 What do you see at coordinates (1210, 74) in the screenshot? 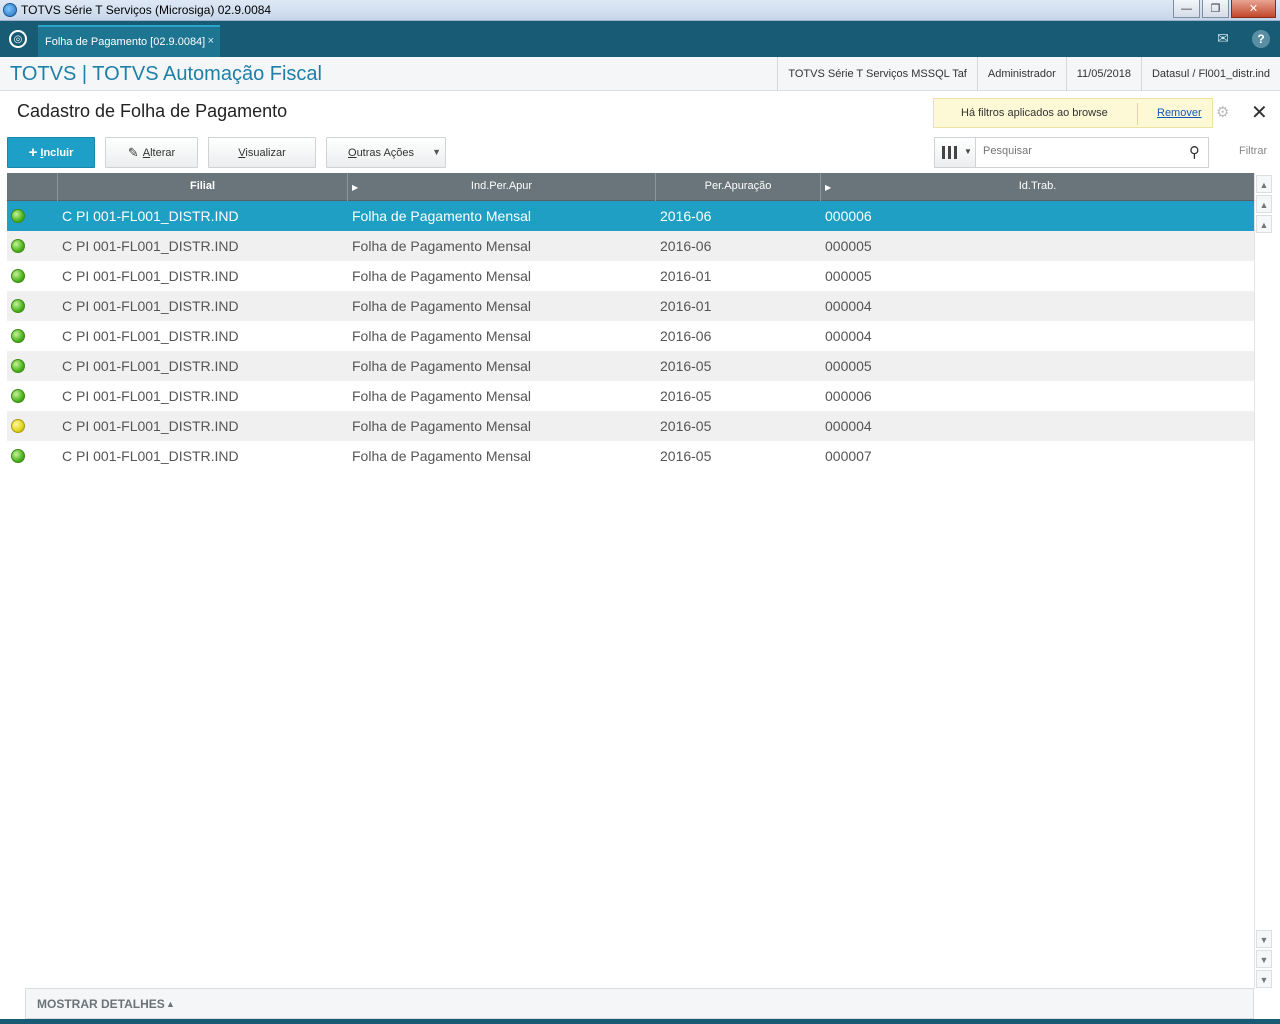
I see `company-label: Datasul / Fl001_distr.ind` at bounding box center [1210, 74].